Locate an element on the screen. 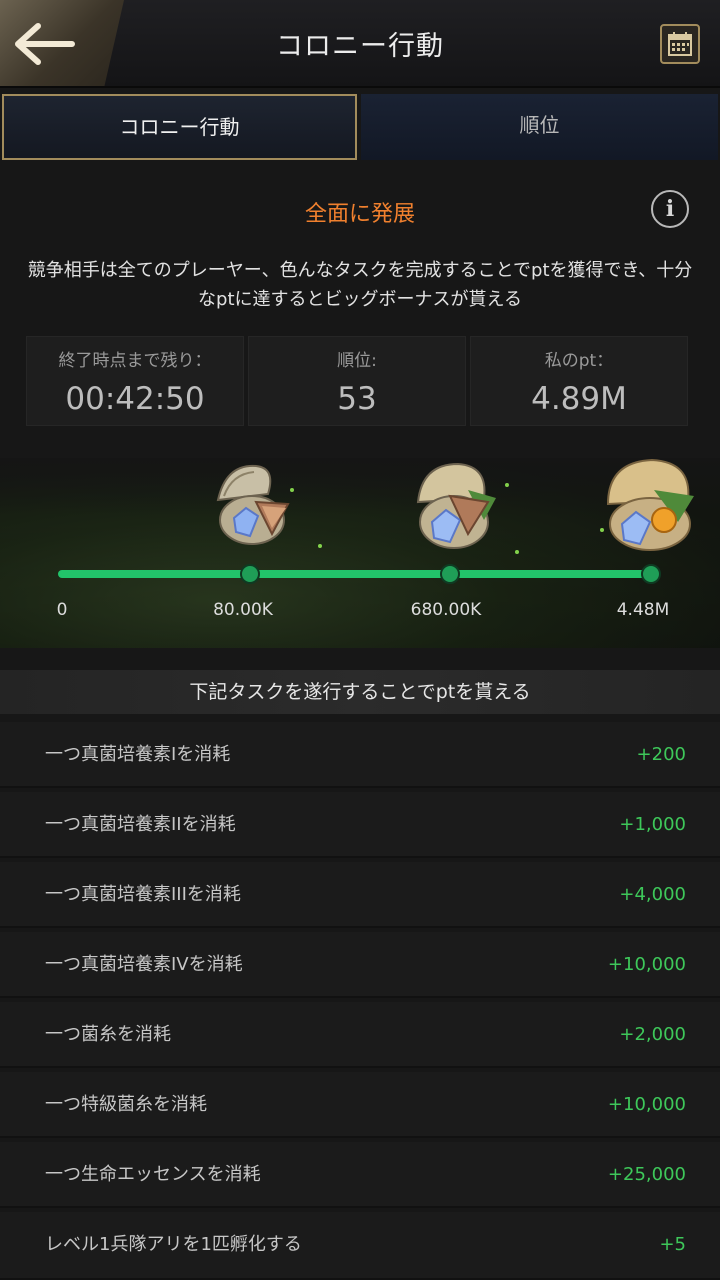 The height and width of the screenshot is (1280, 720). task-row: 一つ菌糸を消耗 +2,000 is located at coordinates (360, 1035).